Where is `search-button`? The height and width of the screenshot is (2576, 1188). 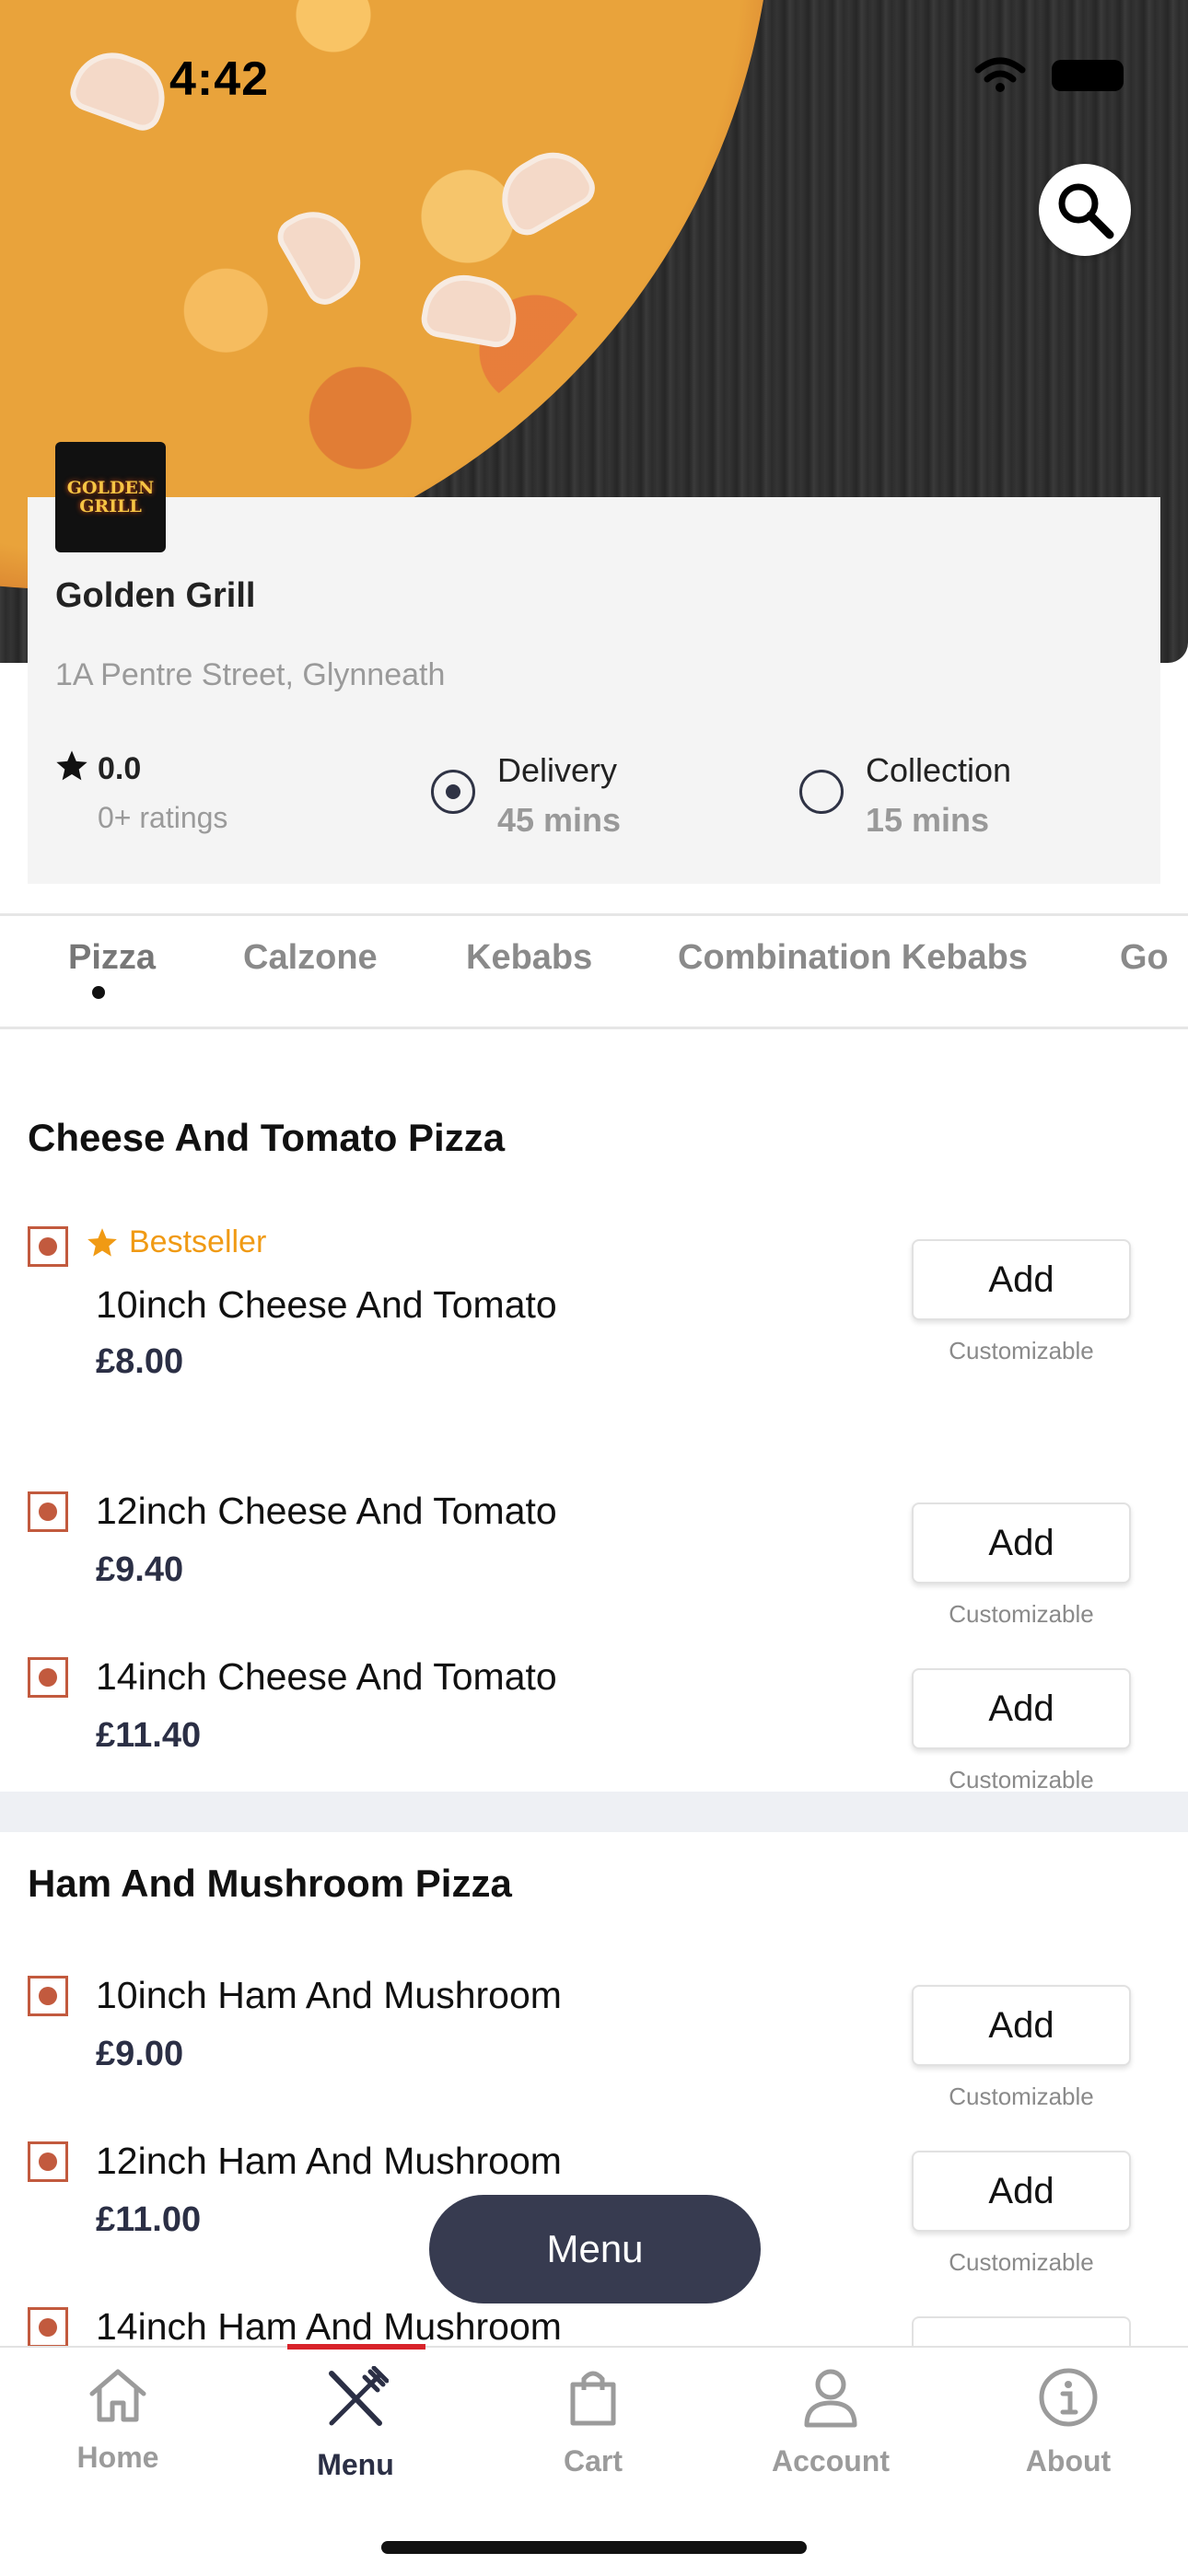
search-button is located at coordinates (1085, 210).